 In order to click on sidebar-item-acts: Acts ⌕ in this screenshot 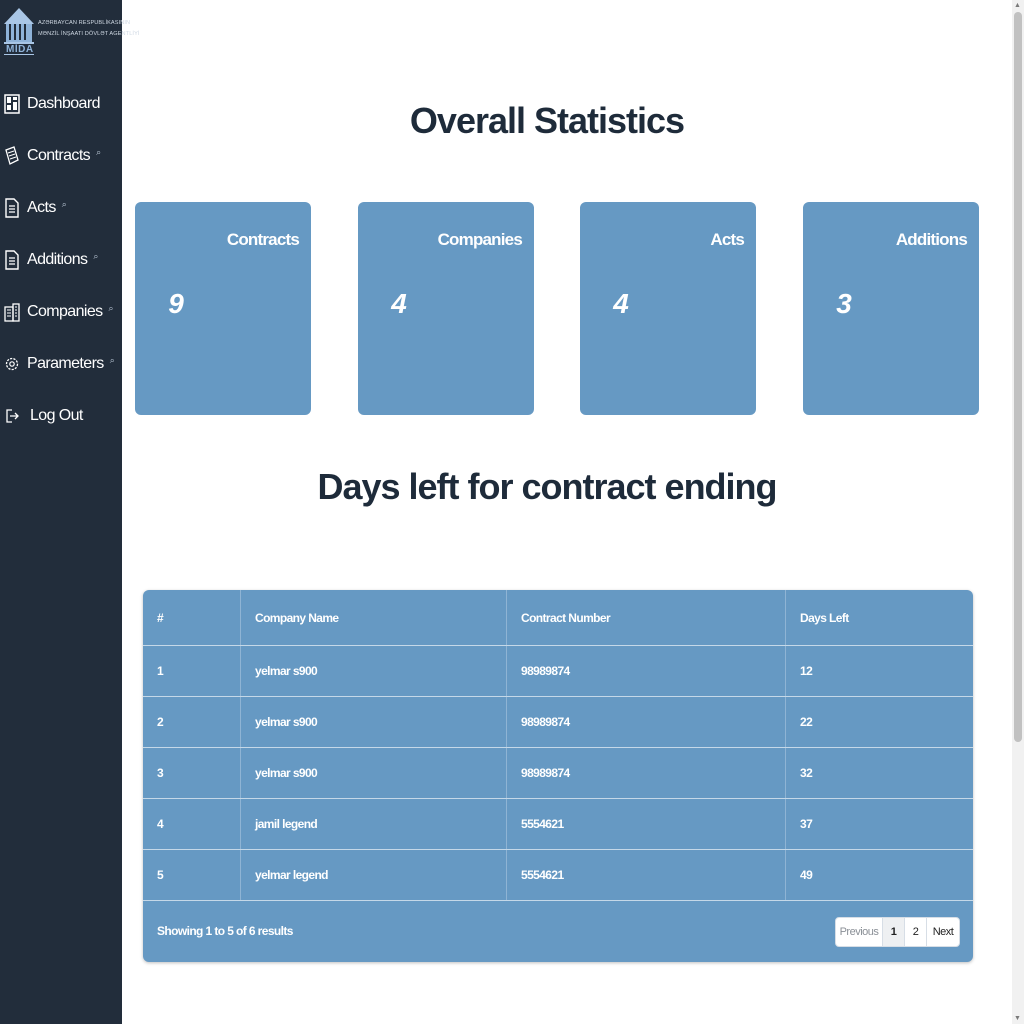, I will do `click(61, 208)`.